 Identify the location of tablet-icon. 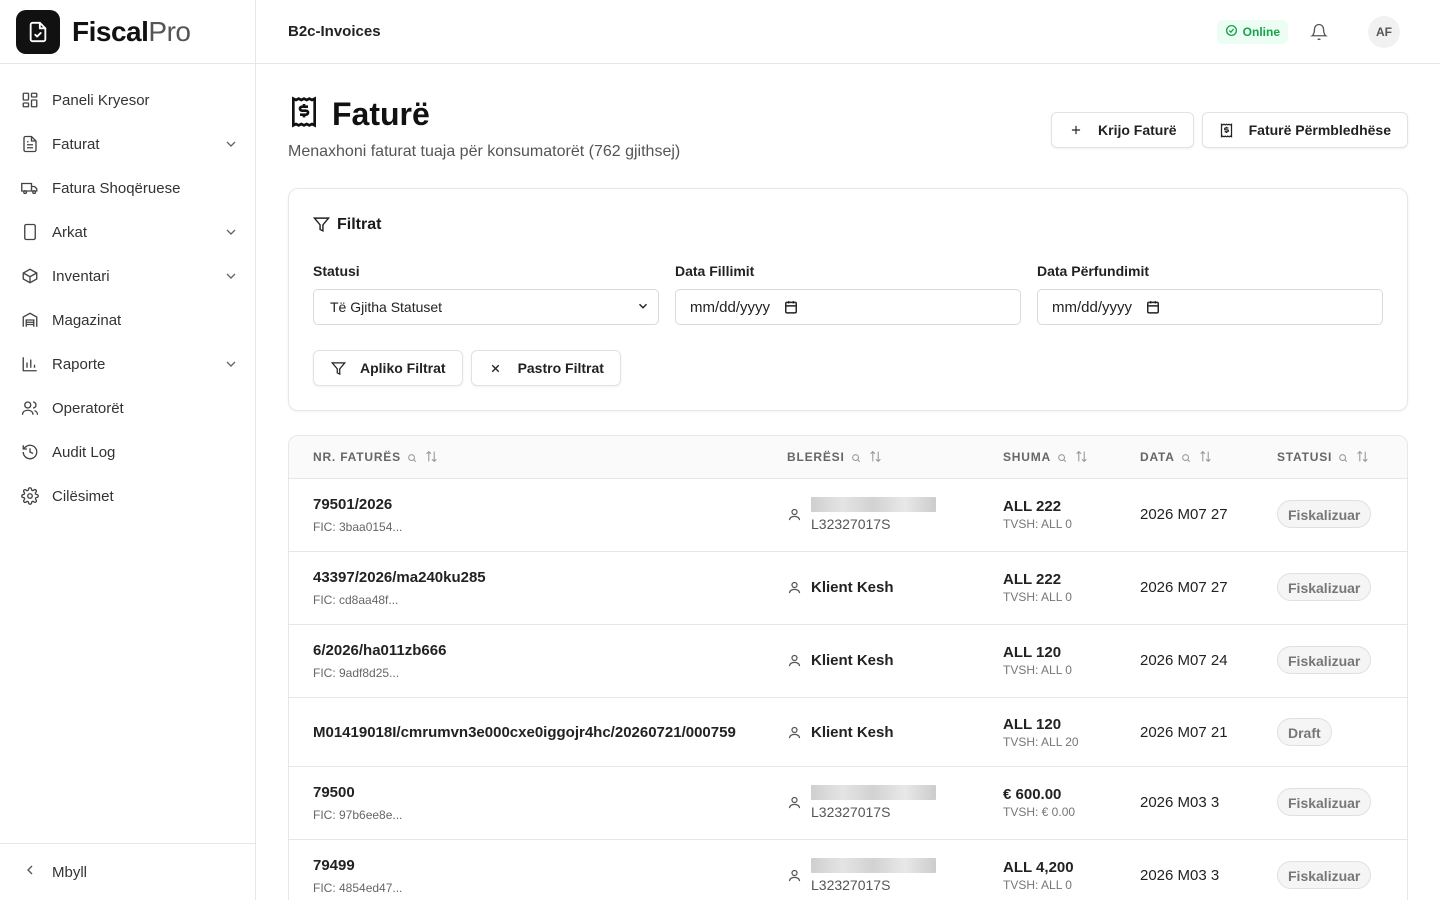
(30, 232).